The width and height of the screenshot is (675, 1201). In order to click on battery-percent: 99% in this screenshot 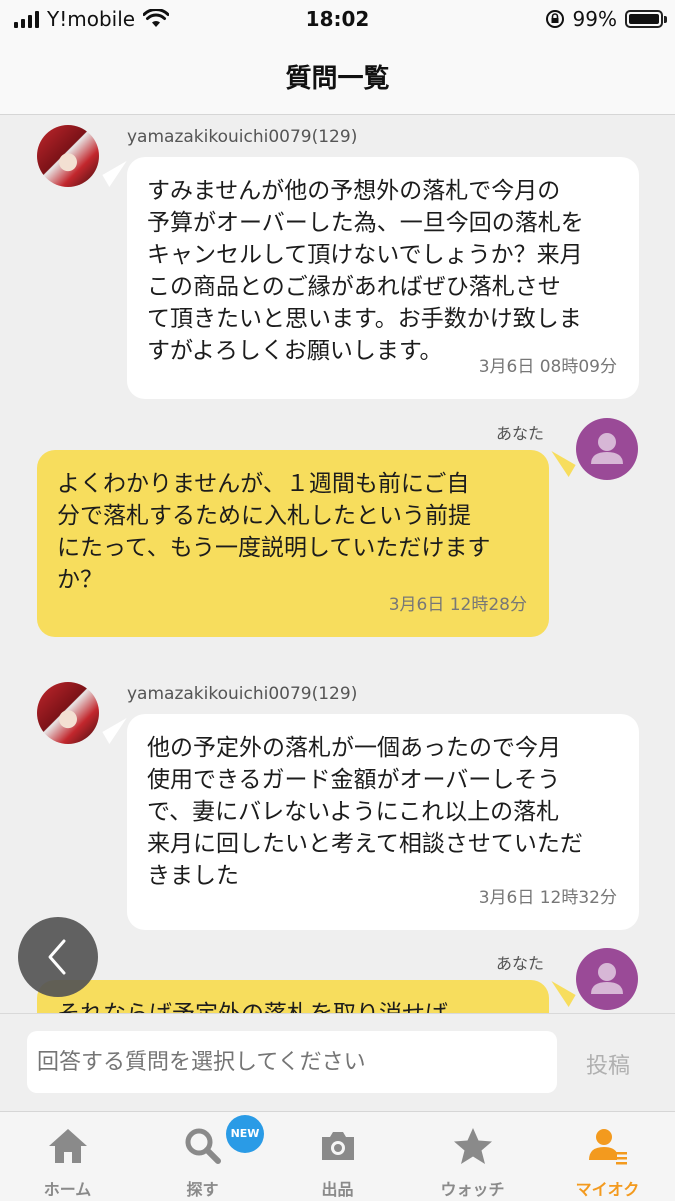, I will do `click(594, 19)`.